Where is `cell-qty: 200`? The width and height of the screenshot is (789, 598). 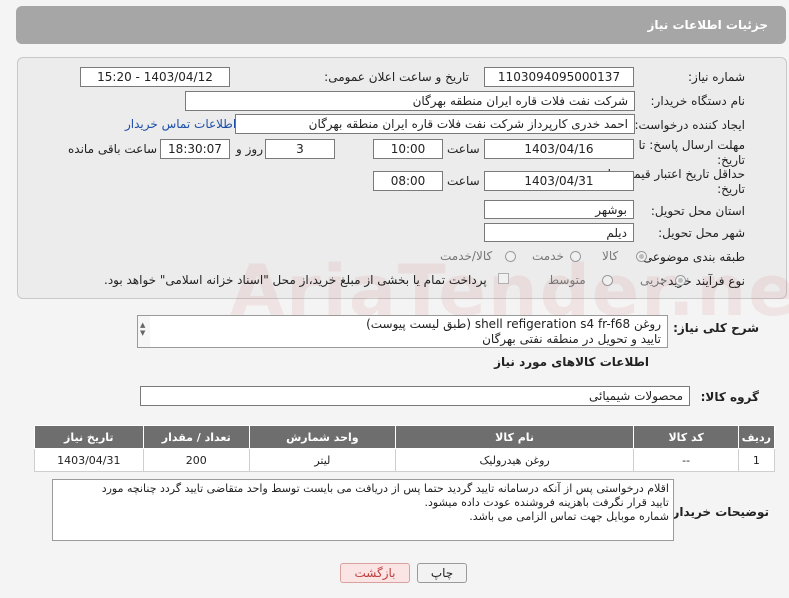 cell-qty: 200 is located at coordinates (196, 460).